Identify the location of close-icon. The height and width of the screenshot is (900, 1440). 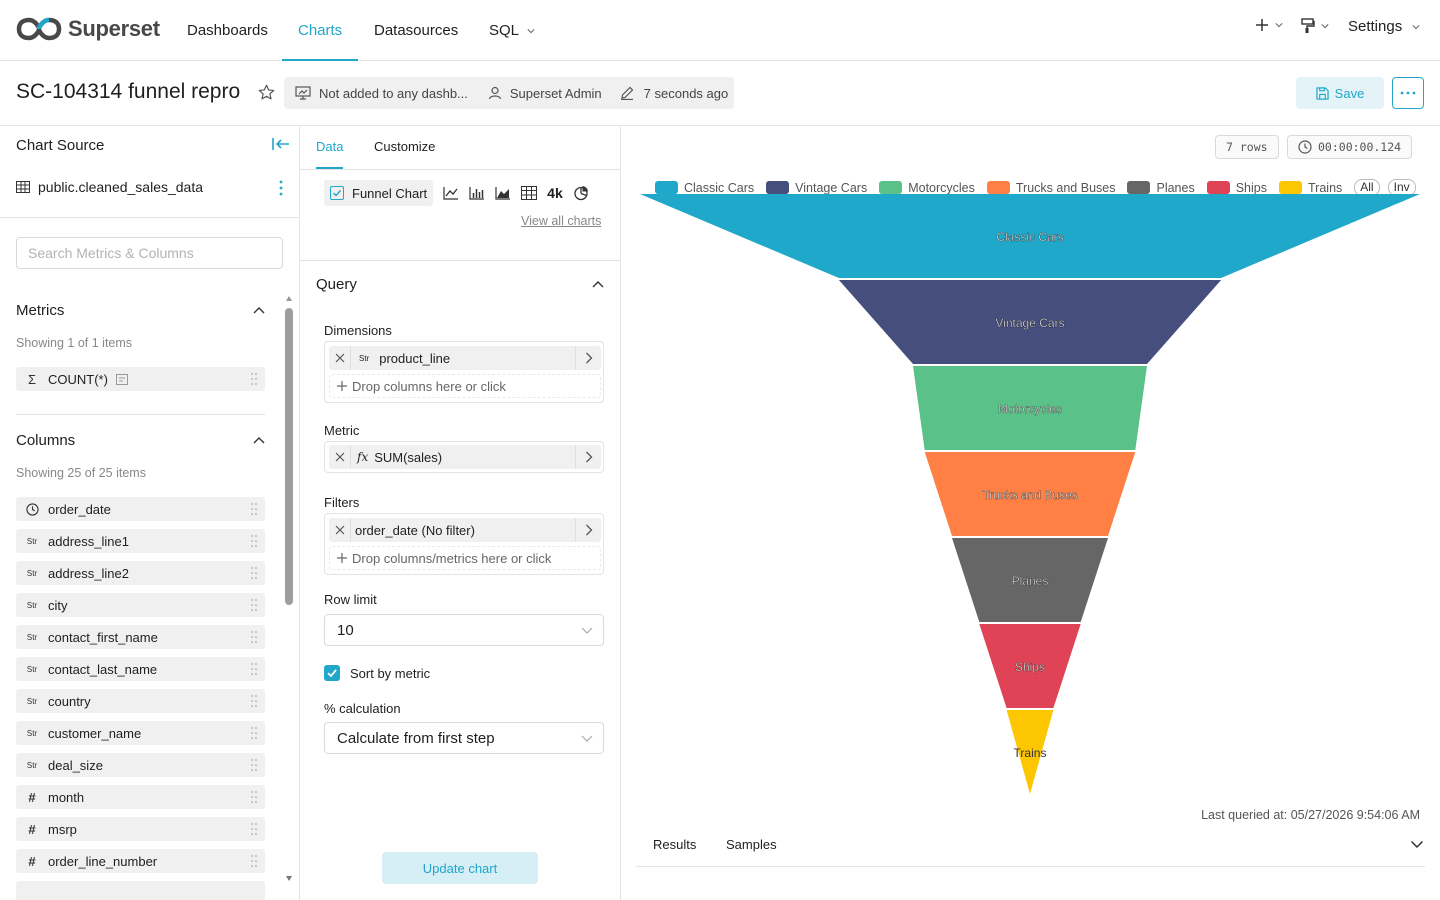
(339, 530).